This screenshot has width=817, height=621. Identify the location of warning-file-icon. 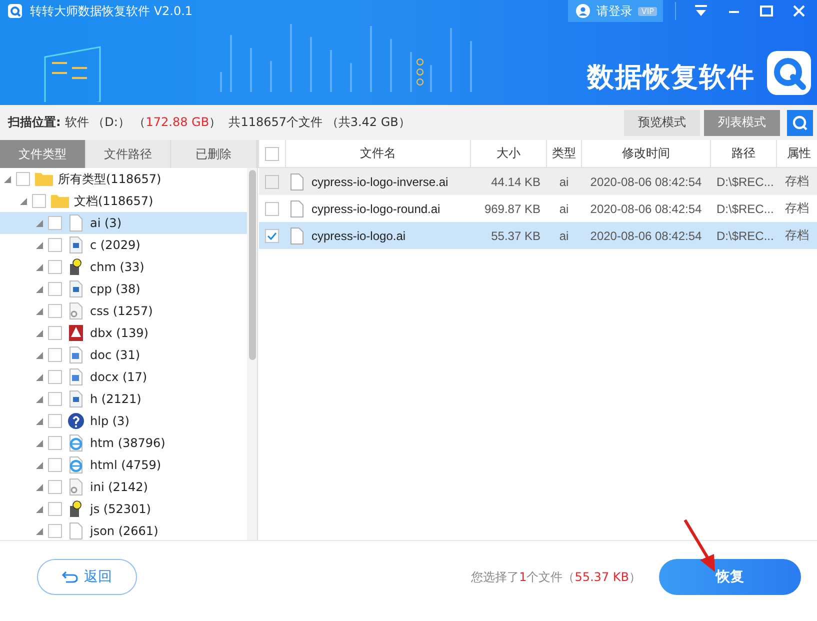
(76, 333).